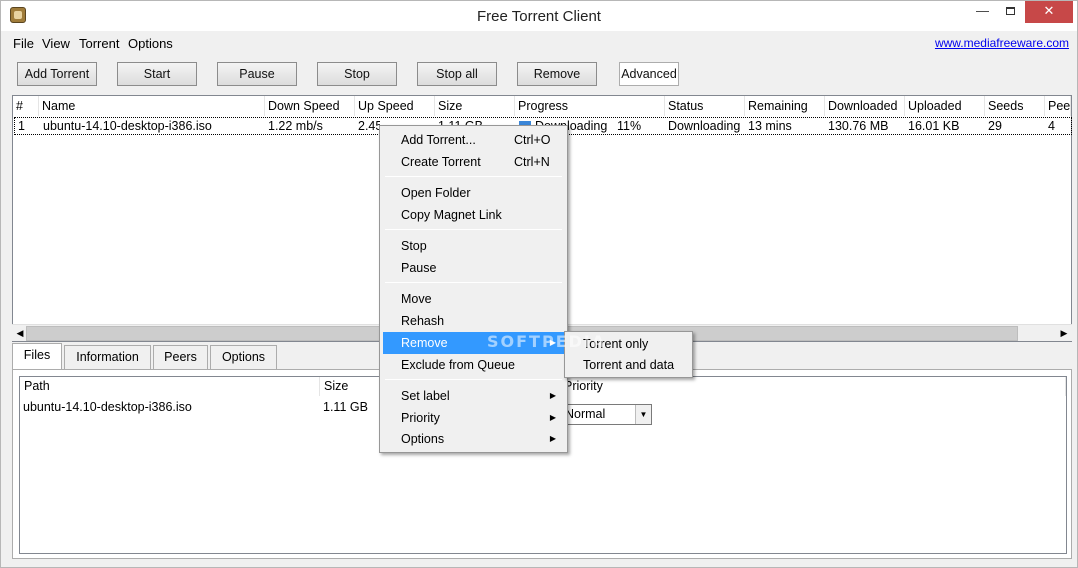 The image size is (1078, 568). What do you see at coordinates (982, 12) in the screenshot?
I see `minimize-button: —` at bounding box center [982, 12].